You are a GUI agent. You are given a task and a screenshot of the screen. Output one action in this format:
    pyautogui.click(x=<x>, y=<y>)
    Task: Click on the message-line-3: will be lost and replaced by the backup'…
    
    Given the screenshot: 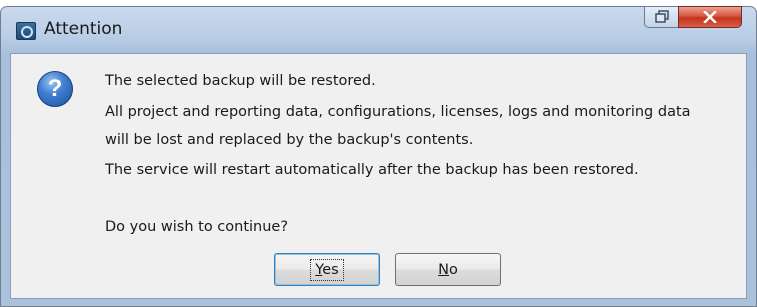 What is the action you would take?
    pyautogui.click(x=289, y=140)
    